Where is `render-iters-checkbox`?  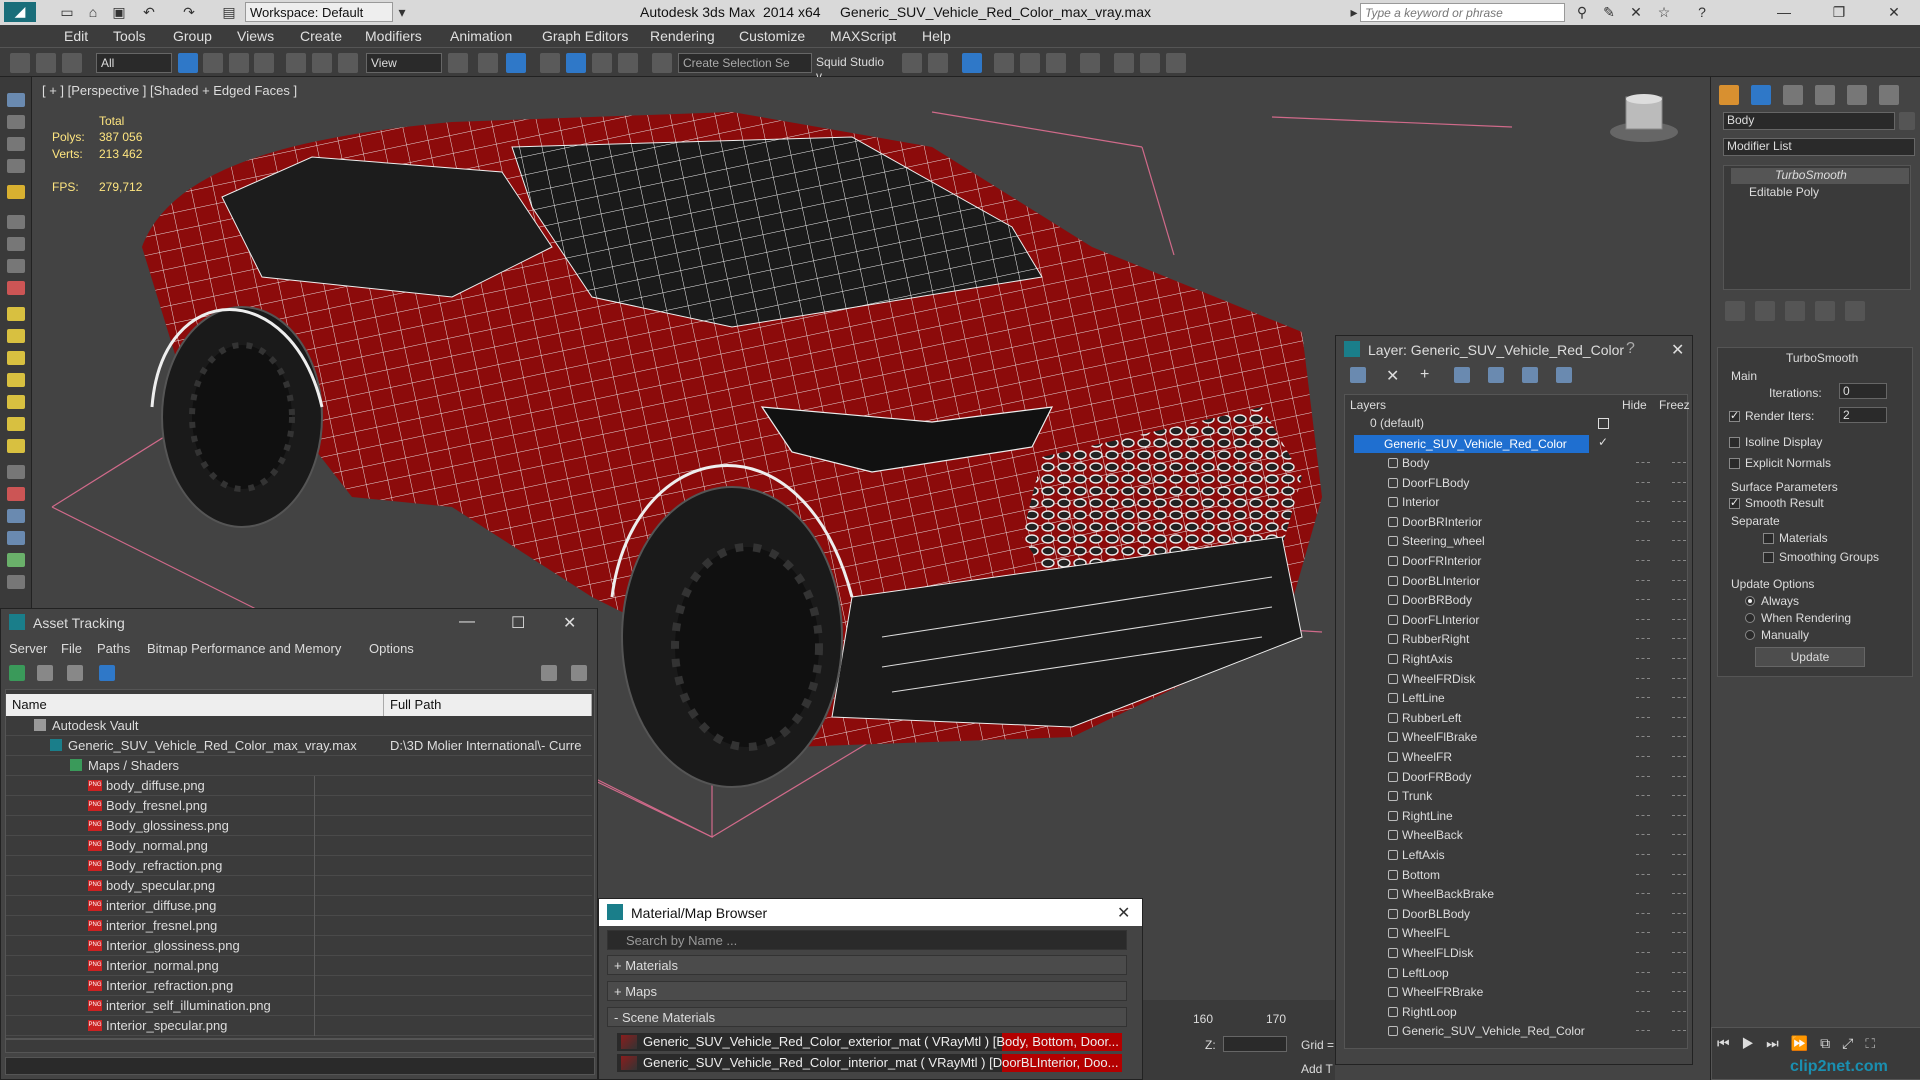
render-iters-checkbox is located at coordinates (1734, 415).